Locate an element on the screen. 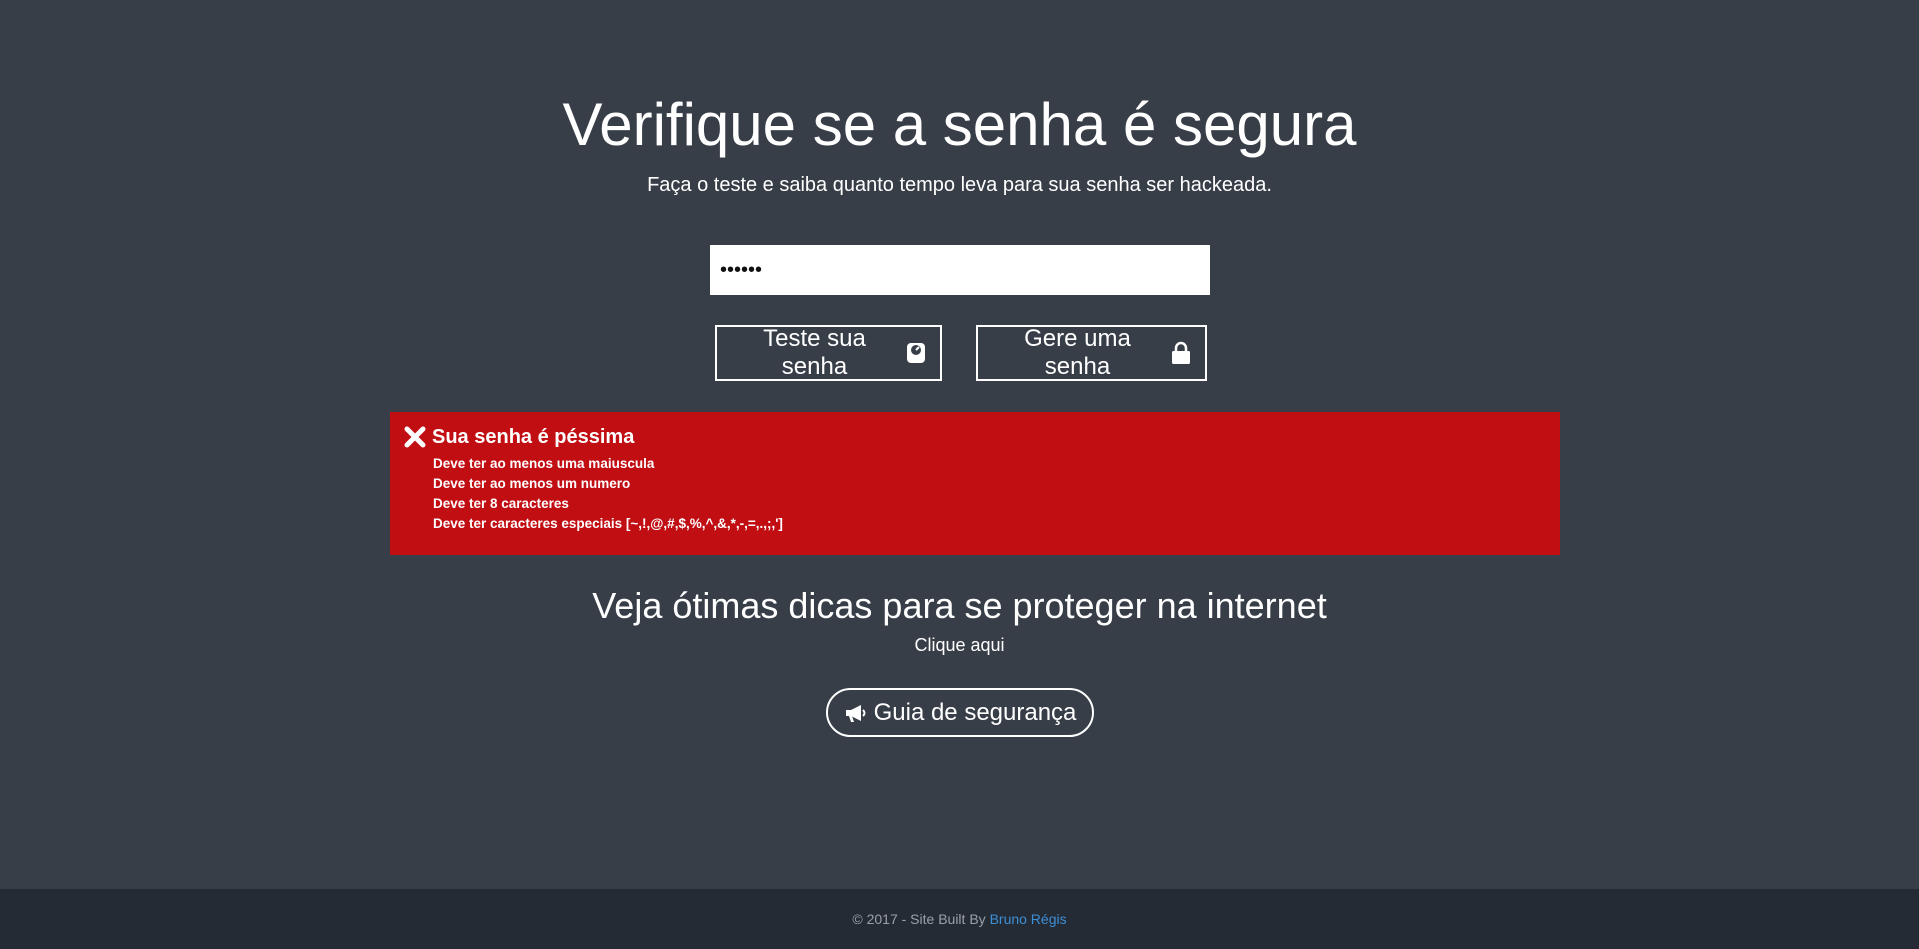  lock-icon is located at coordinates (1181, 353).